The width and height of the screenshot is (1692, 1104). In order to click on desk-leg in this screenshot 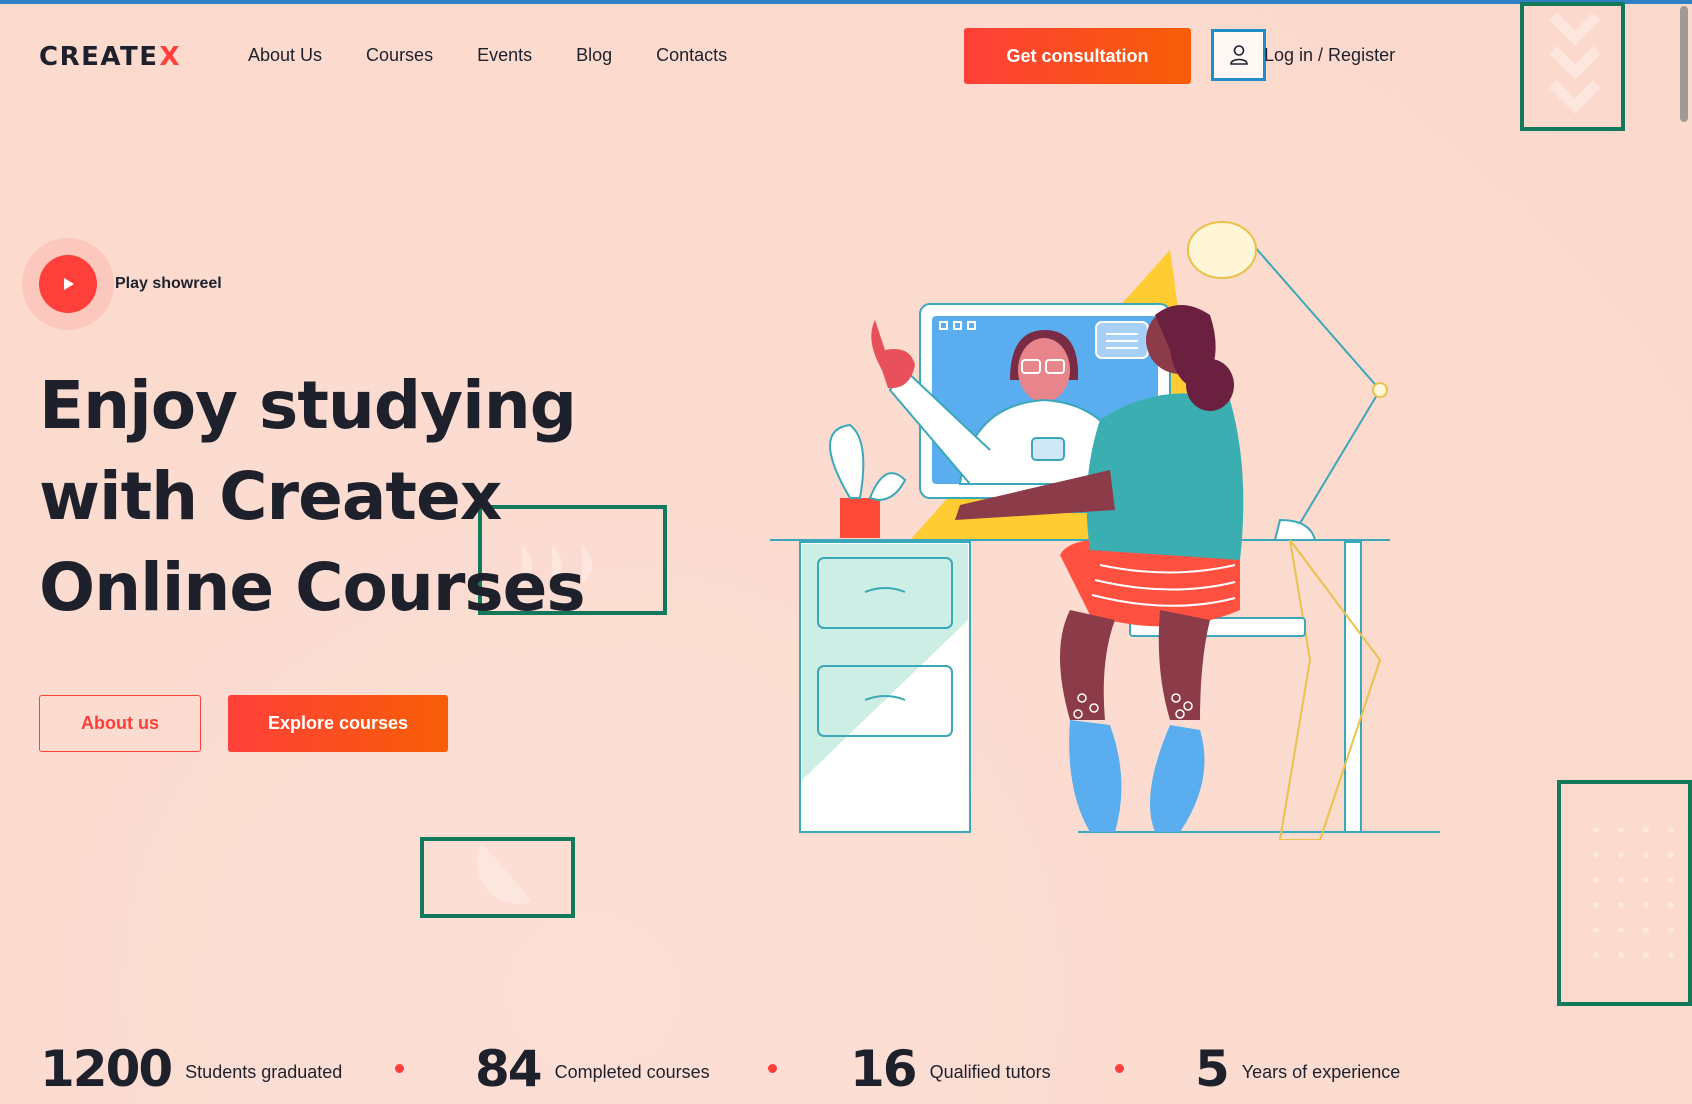, I will do `click(1353, 687)`.